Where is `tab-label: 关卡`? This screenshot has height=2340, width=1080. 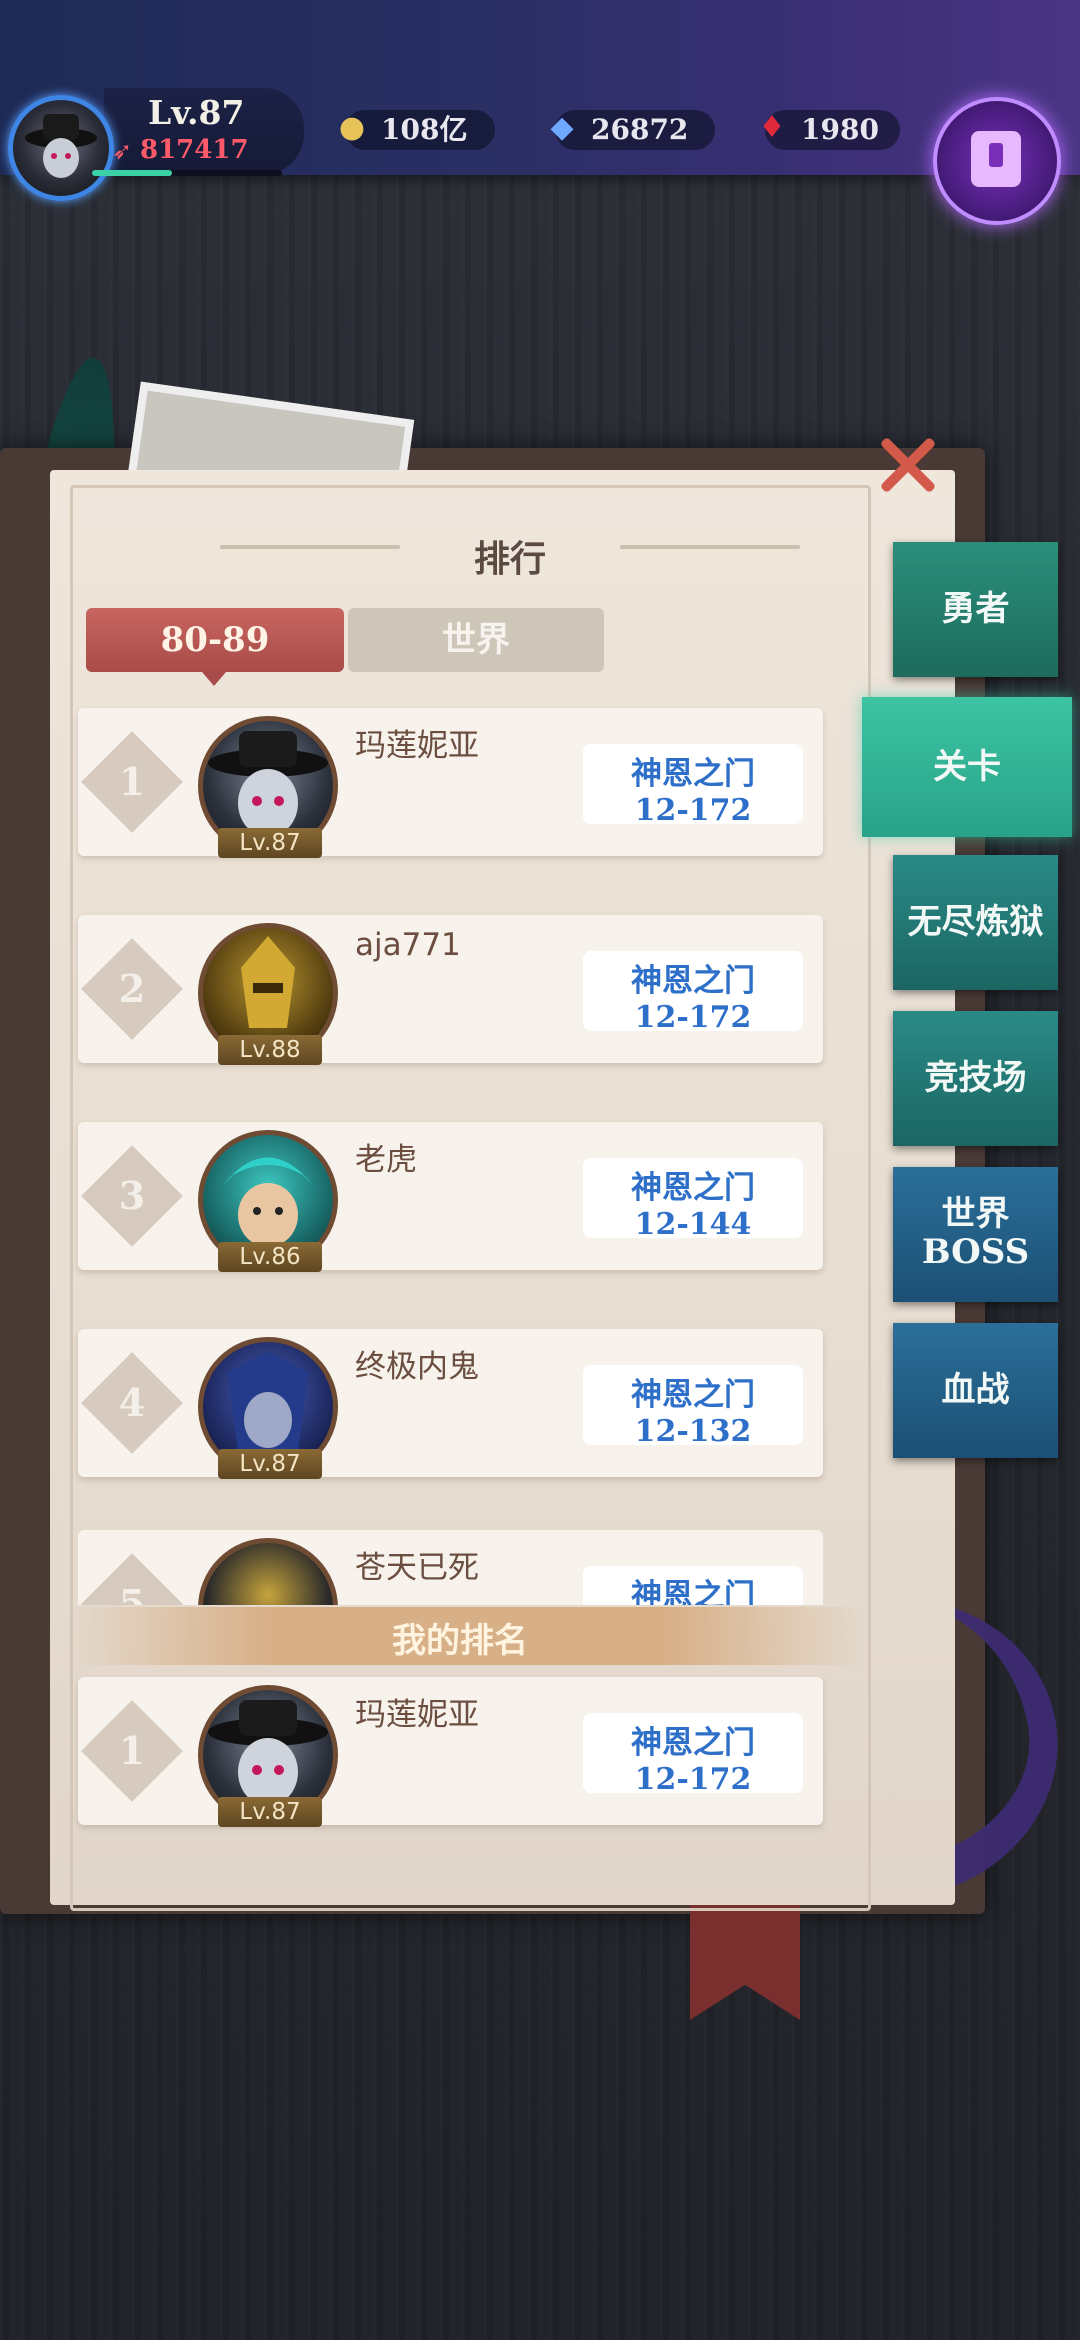
tab-label: 关卡 is located at coordinates (967, 767).